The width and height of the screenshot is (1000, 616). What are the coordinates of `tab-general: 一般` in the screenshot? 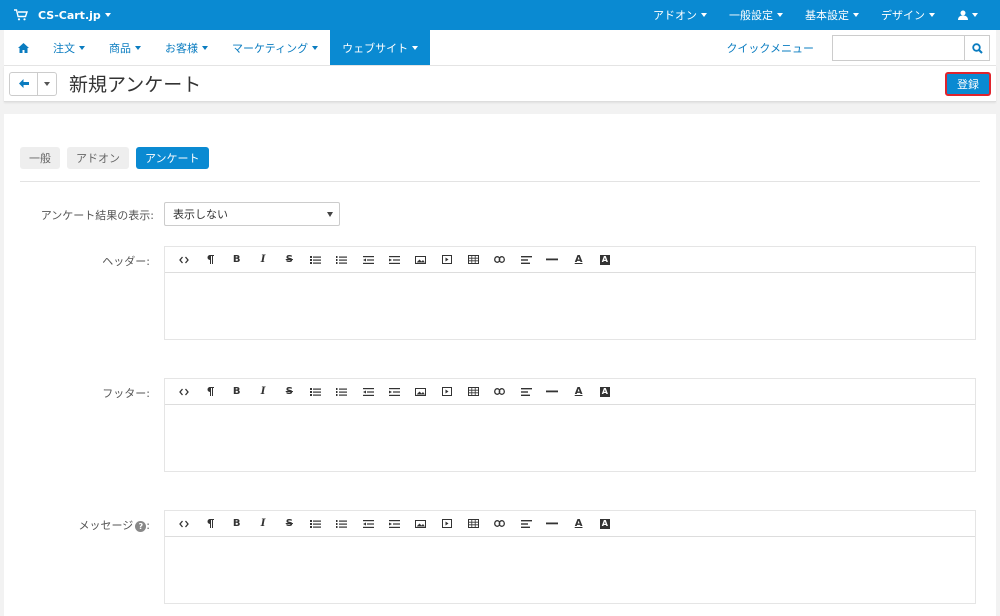 It's located at (40, 158).